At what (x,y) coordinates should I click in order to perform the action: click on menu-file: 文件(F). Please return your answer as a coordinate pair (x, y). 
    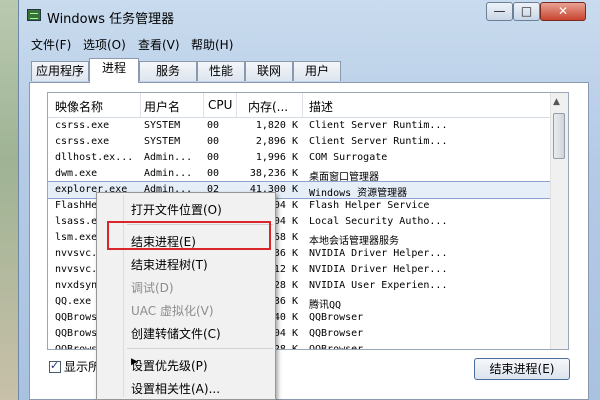
    Looking at the image, I should click on (51, 44).